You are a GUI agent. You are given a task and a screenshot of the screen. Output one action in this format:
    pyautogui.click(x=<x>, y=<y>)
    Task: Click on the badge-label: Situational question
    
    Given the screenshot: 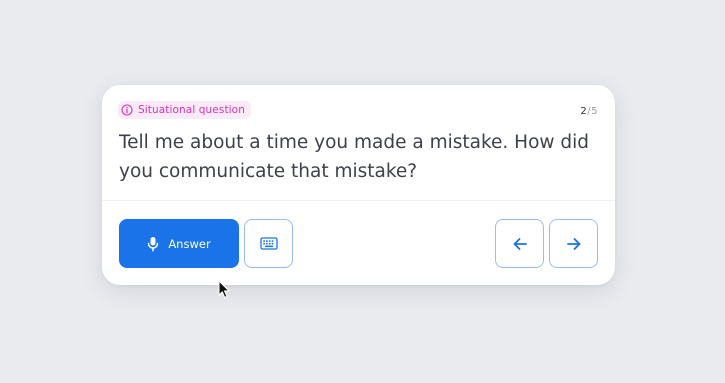 What is the action you would take?
    pyautogui.click(x=191, y=110)
    